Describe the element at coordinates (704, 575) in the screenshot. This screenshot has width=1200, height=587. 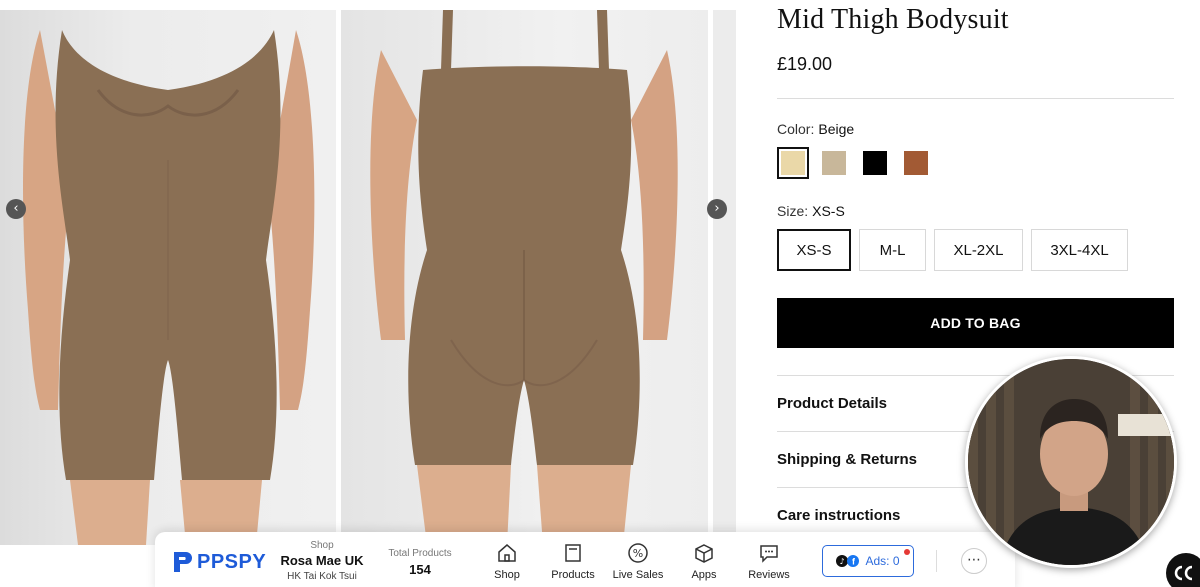
I see `nav-label: Apps` at that location.